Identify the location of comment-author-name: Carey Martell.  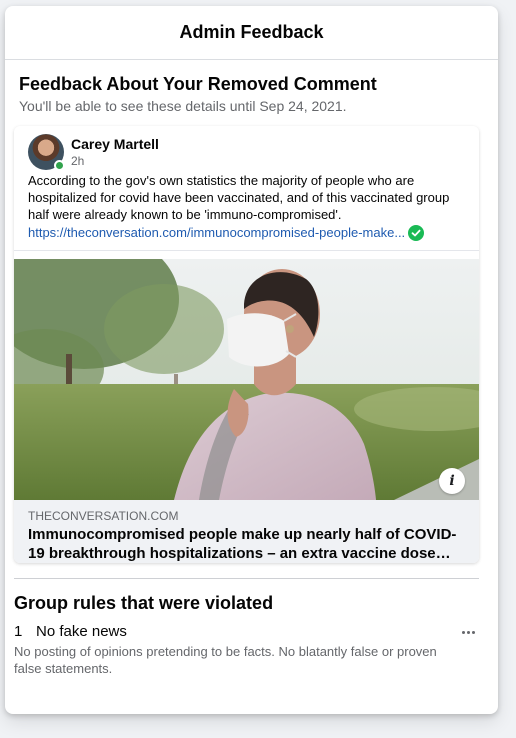
(115, 144).